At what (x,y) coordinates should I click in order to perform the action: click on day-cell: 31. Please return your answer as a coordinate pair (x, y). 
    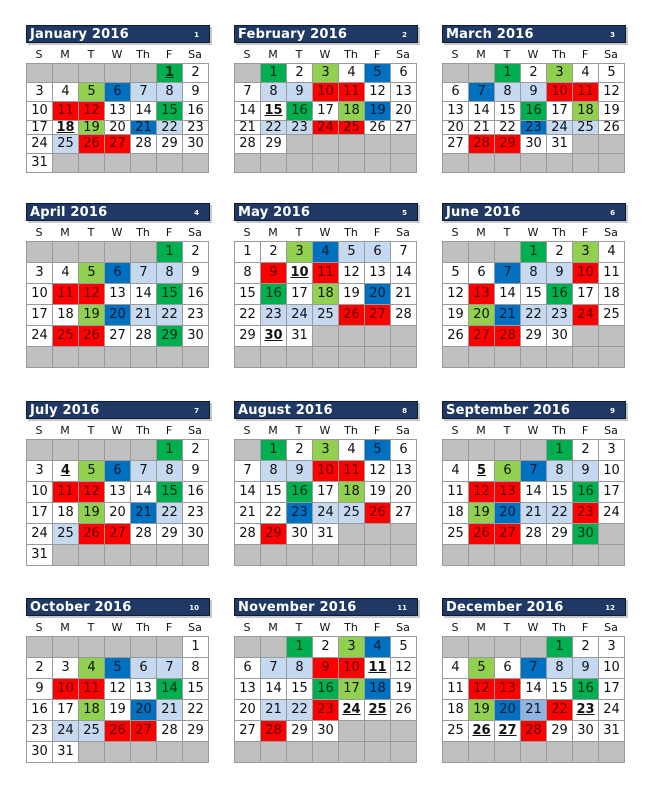
    Looking at the image, I should click on (40, 555).